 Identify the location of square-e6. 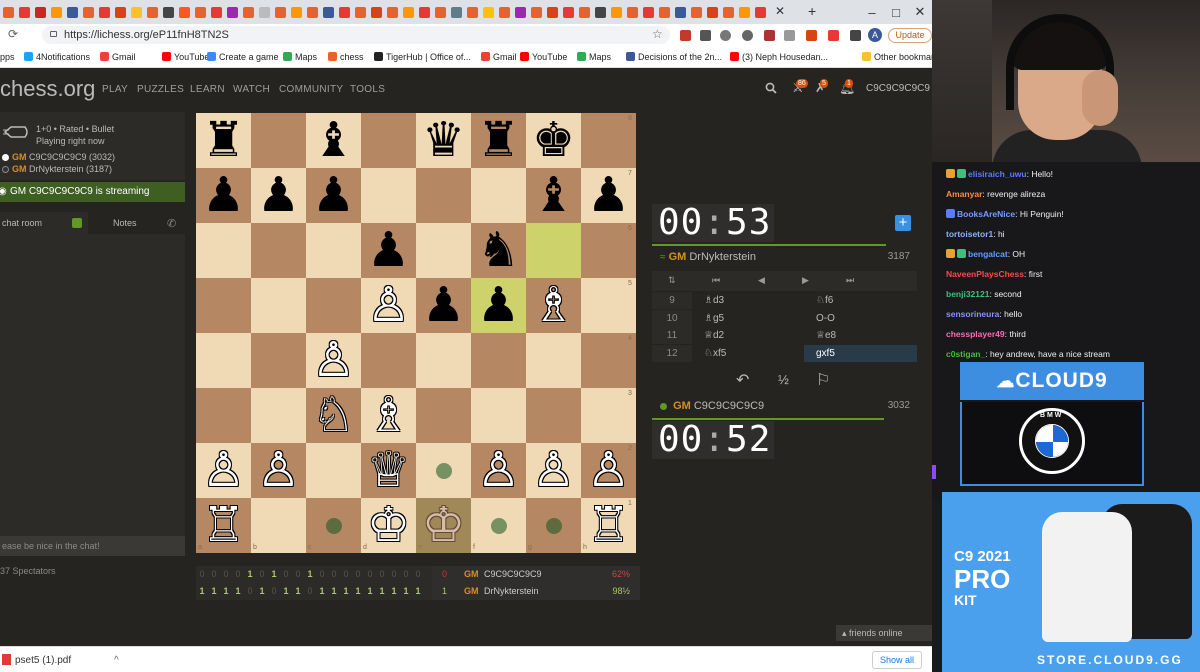
(443, 250).